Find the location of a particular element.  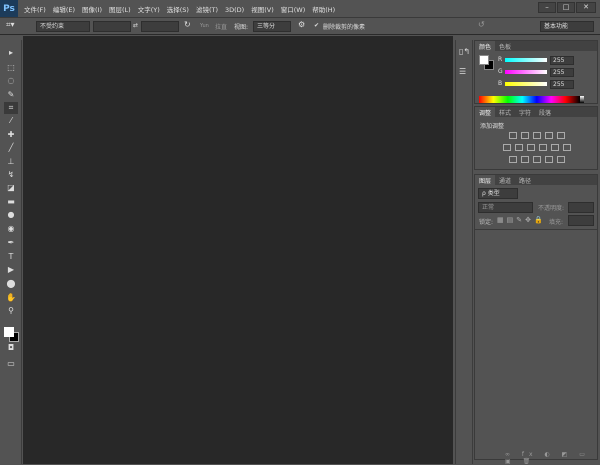

ratio-select: 不受约束 is located at coordinates (63, 26).